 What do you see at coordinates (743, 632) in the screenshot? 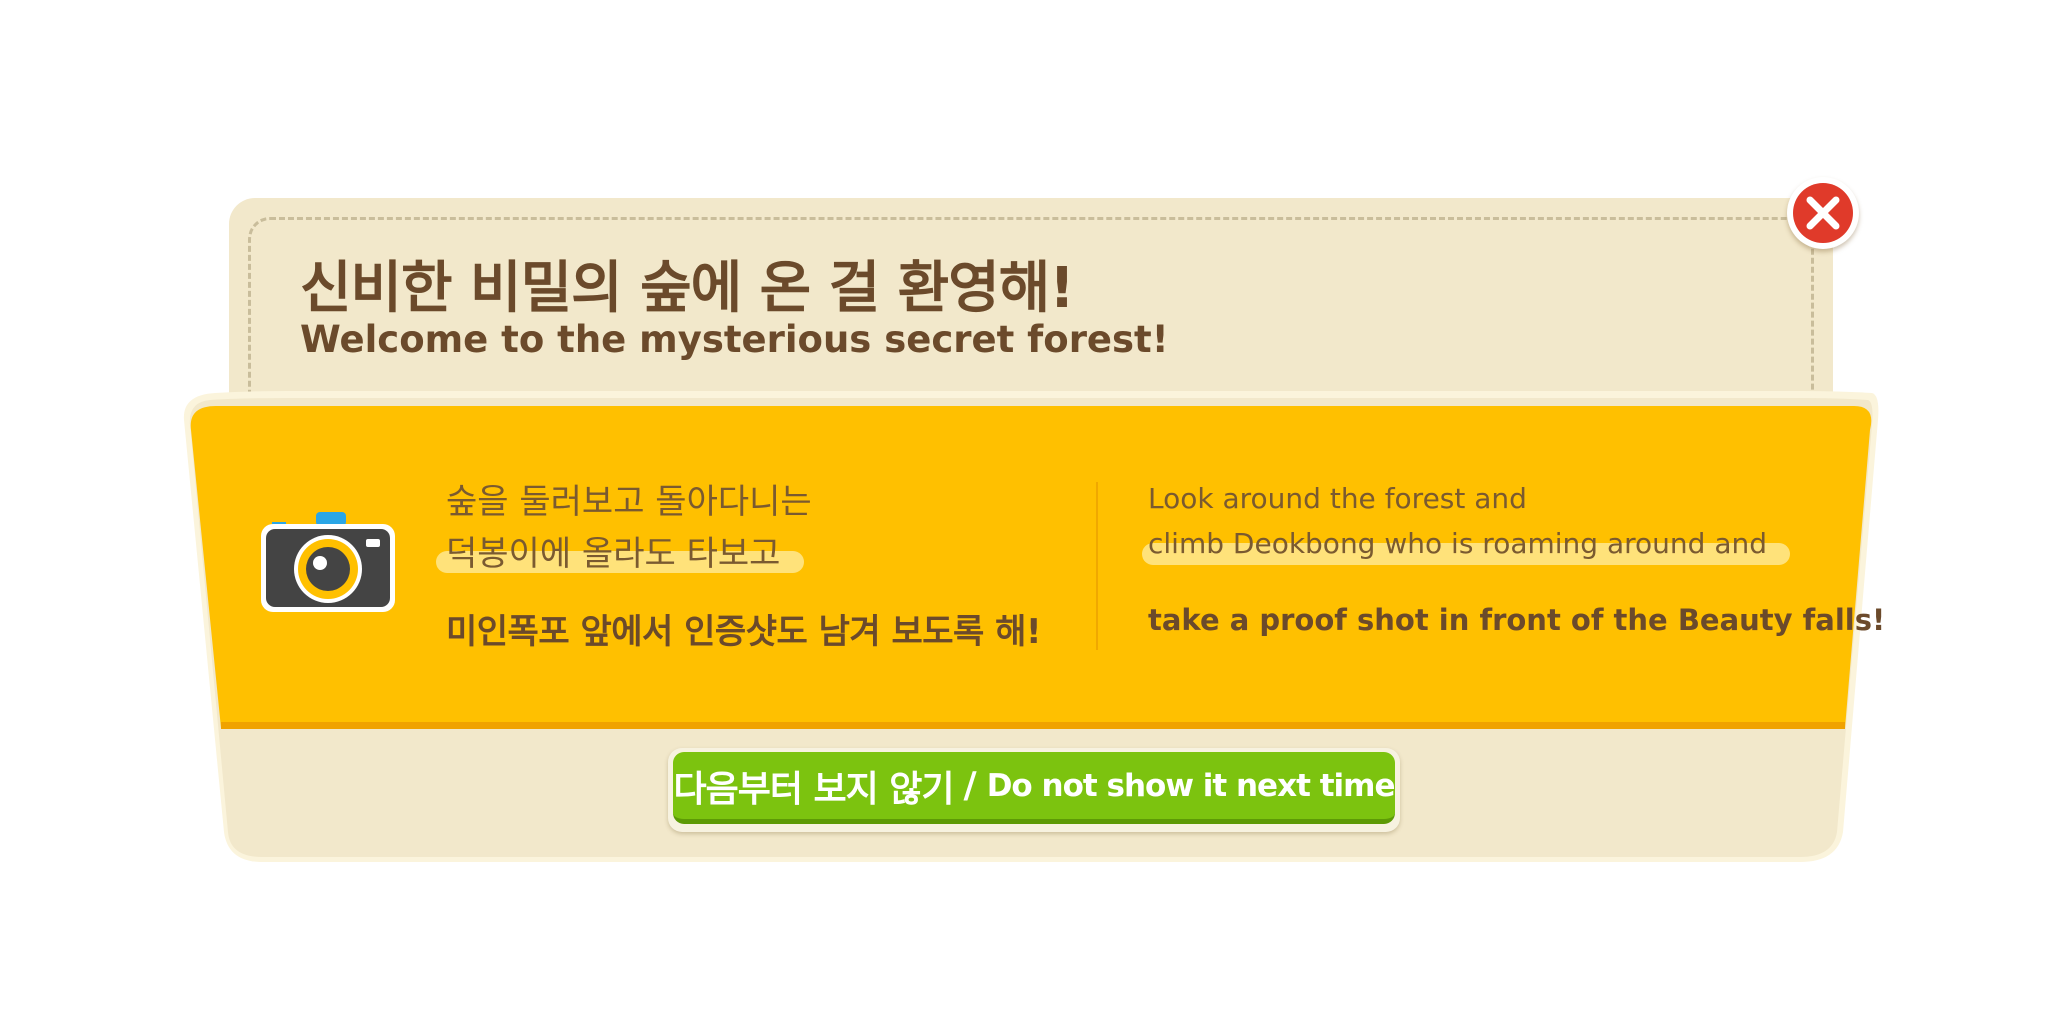
I see `description-korean-line3: 미인폭포 앞에서 인증샷도 남겨 보도록 해!` at bounding box center [743, 632].